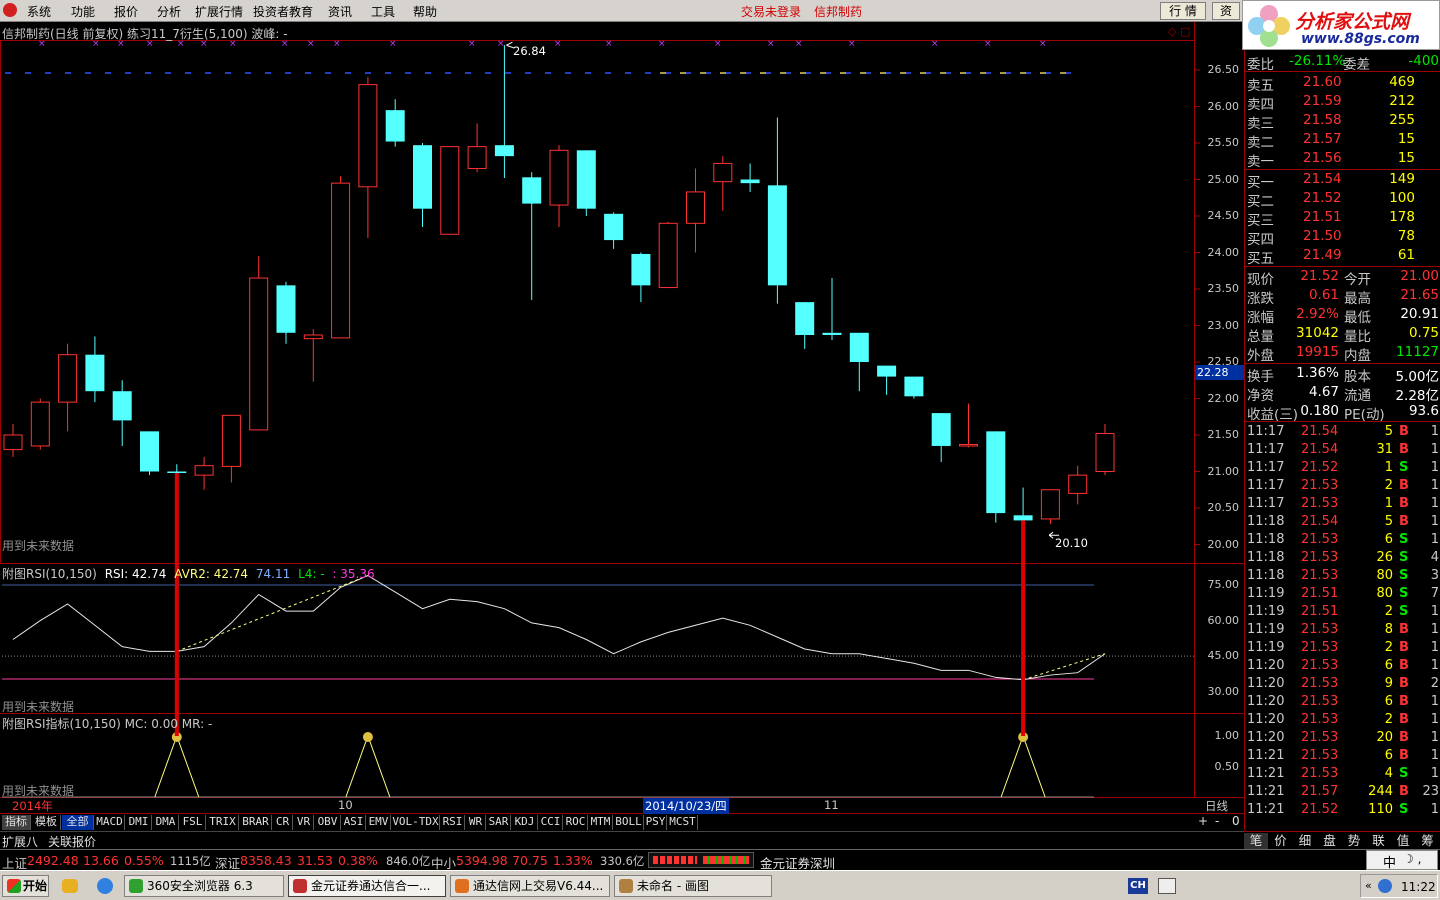 The height and width of the screenshot is (900, 1440). Describe the element at coordinates (379, 822) in the screenshot. I see `indicator-tab-emv: EMV` at that location.